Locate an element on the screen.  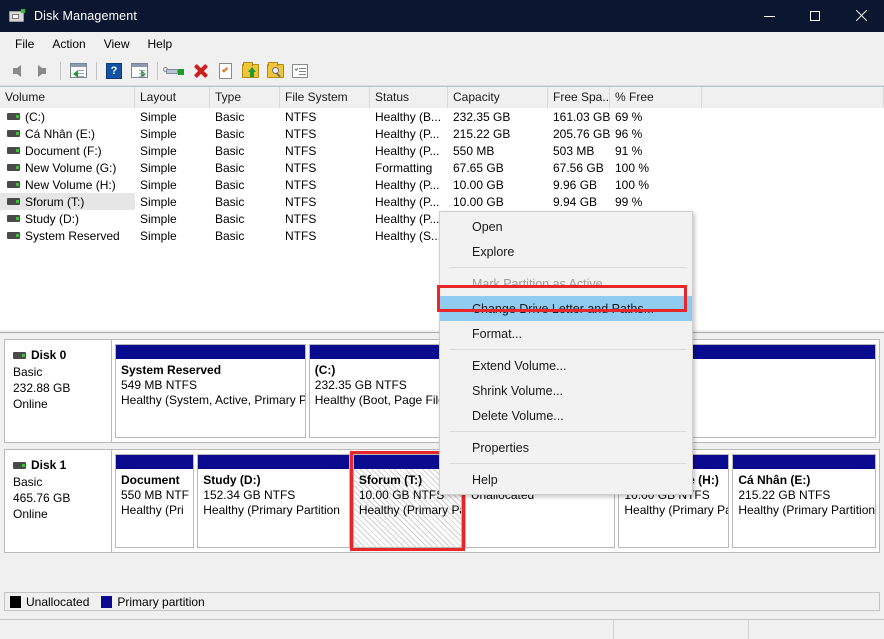
search-folder-icon is located at coordinates (275, 69).